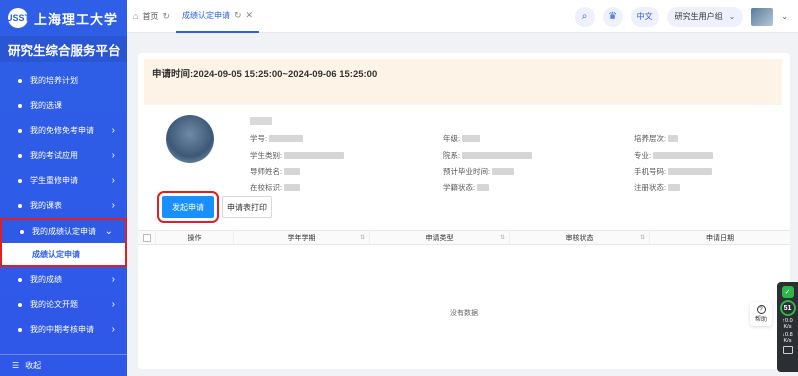 Image resolution: width=798 pixels, height=376 pixels. Describe the element at coordinates (673, 171) in the screenshot. I see `info-phone: 手机号码:` at that location.